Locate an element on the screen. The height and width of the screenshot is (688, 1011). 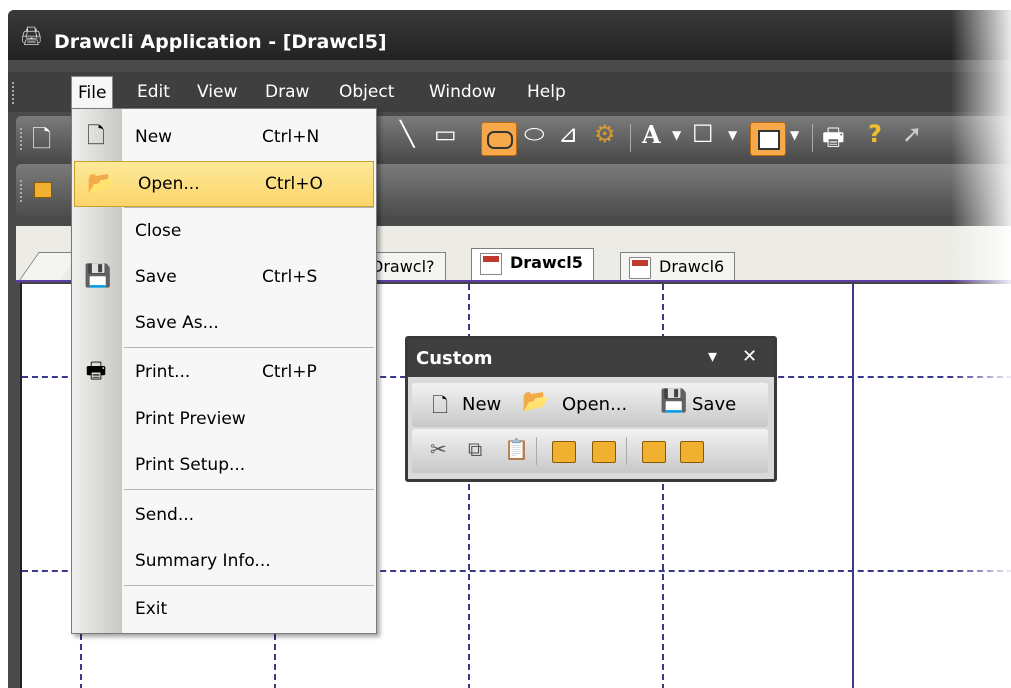
printer-icon: 🖶 is located at coordinates (96, 371).